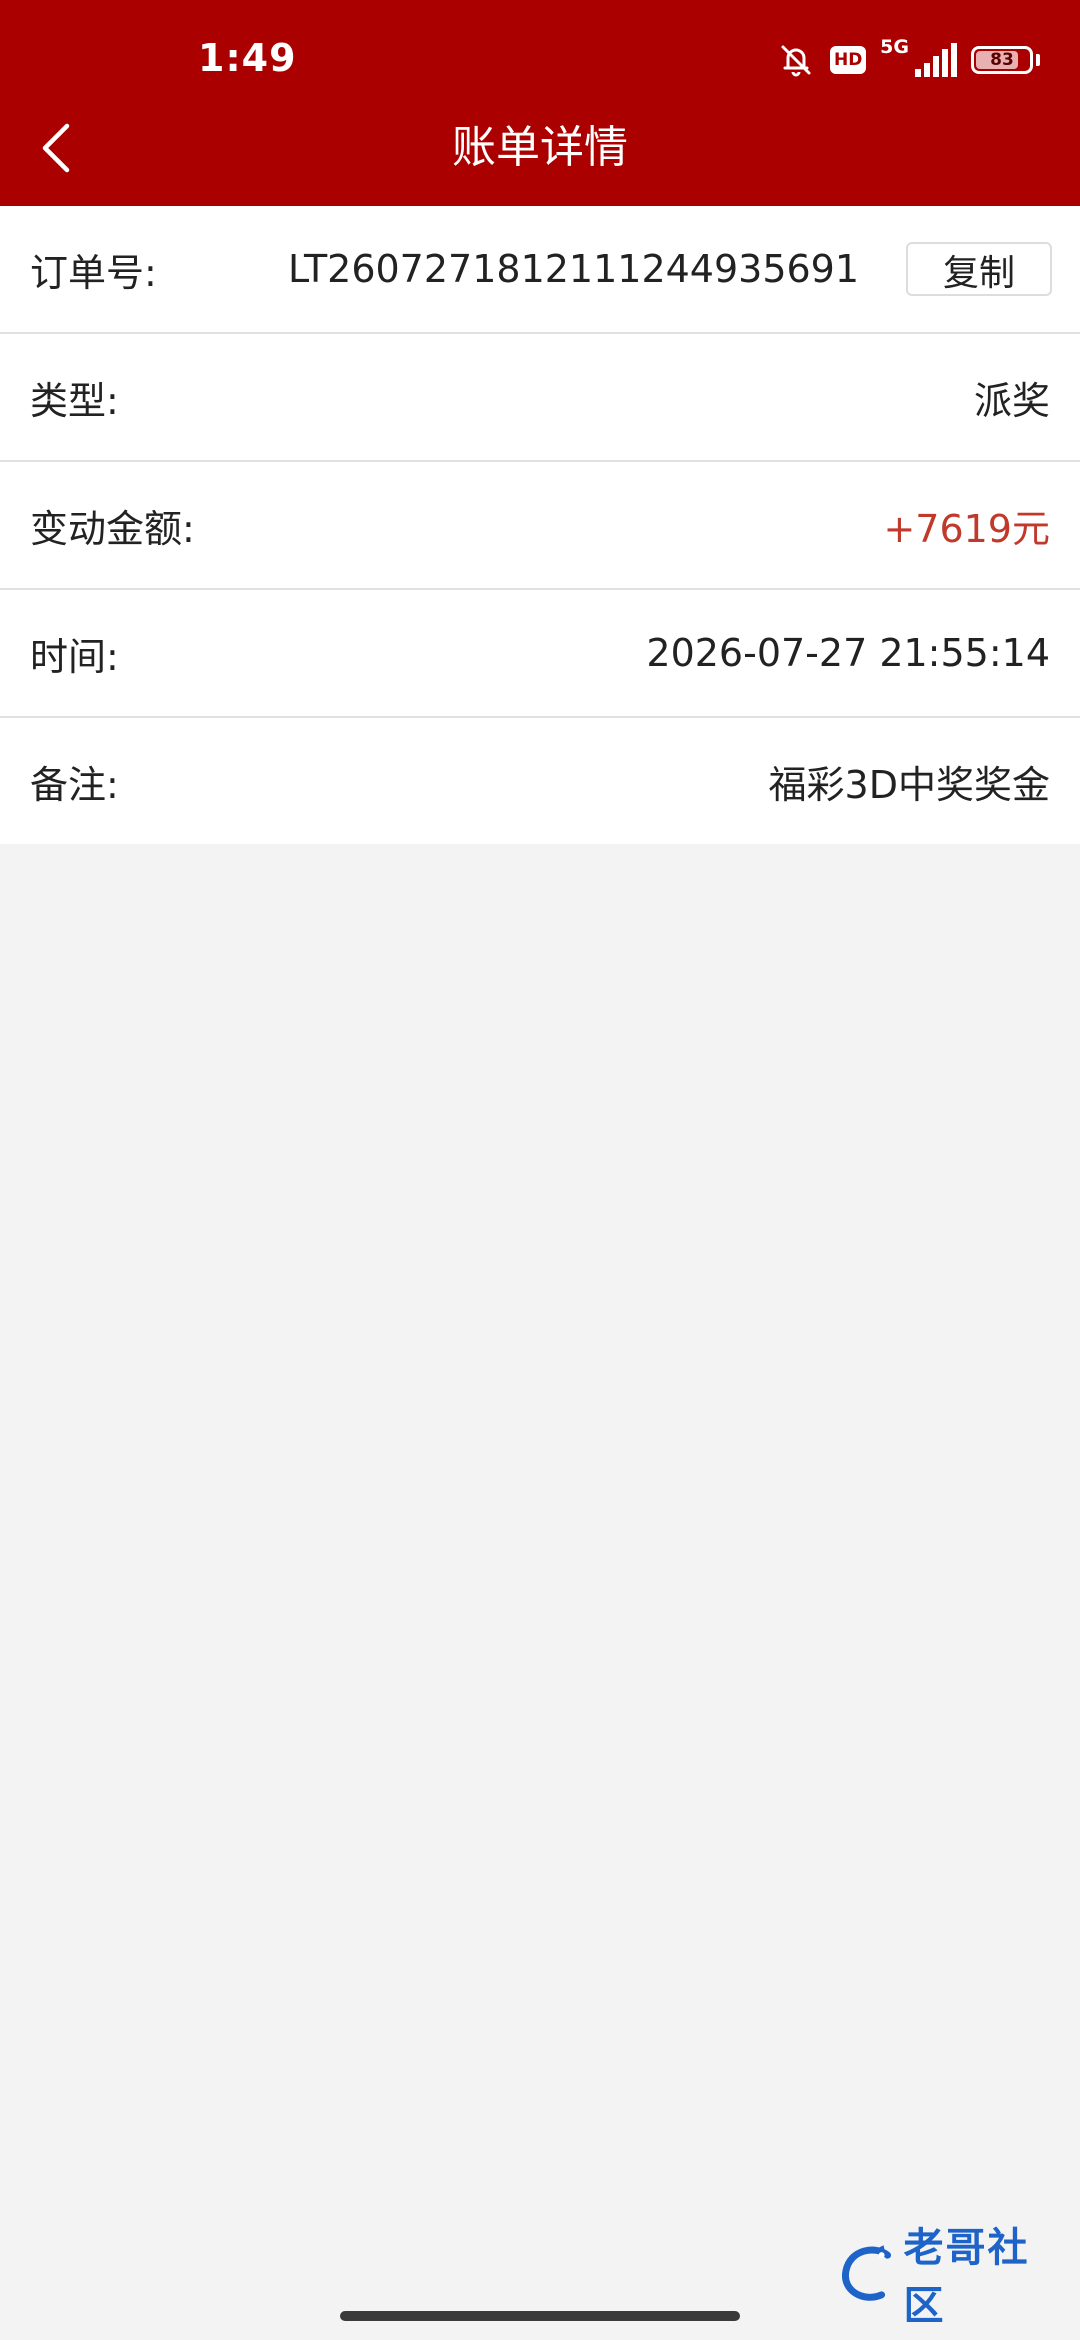 The height and width of the screenshot is (2340, 1080). Describe the element at coordinates (93, 272) in the screenshot. I see `order-number-label: 订单号:` at that location.